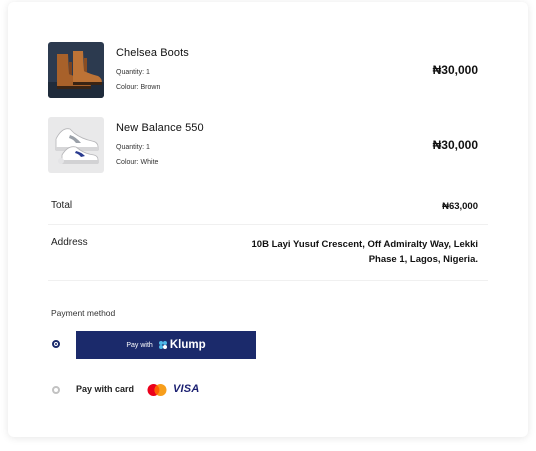 The image size is (536, 451). I want to click on pay-with-card-label: Pay with card, so click(105, 389).